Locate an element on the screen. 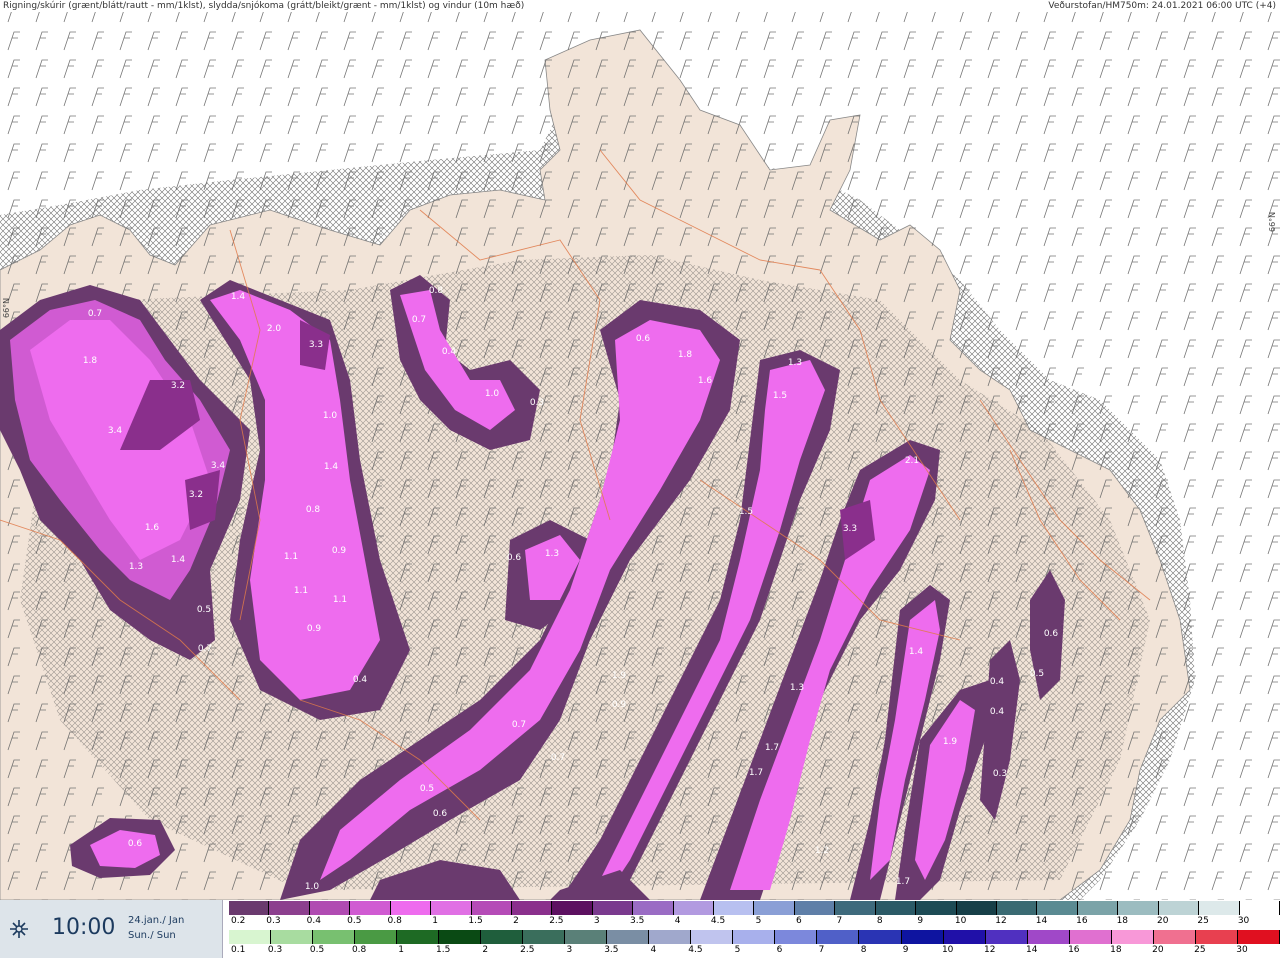 This screenshot has width=1280, height=958. legend-label: 2.5 is located at coordinates (556, 921).